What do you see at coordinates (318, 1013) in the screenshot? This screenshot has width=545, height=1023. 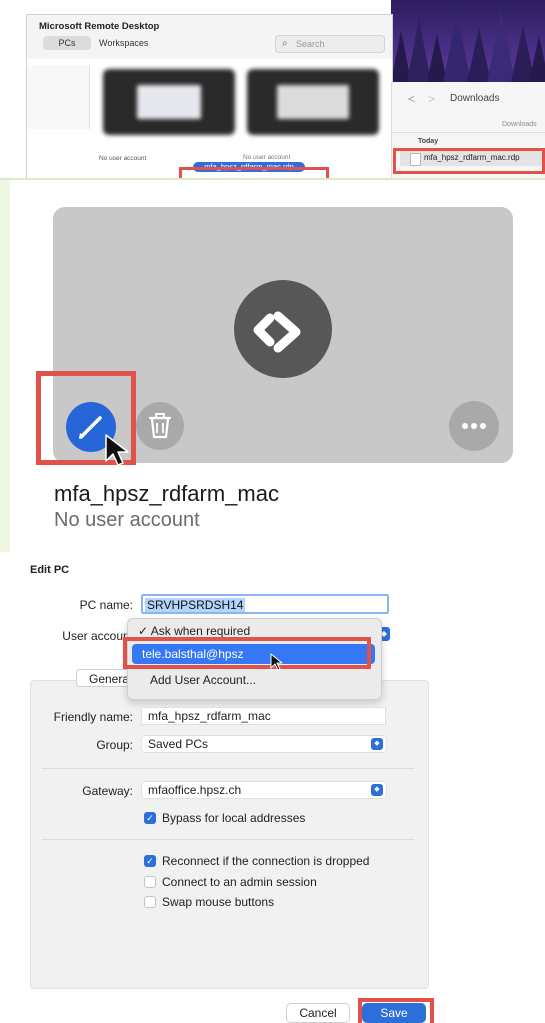 I see `cancel-button: Cancel` at bounding box center [318, 1013].